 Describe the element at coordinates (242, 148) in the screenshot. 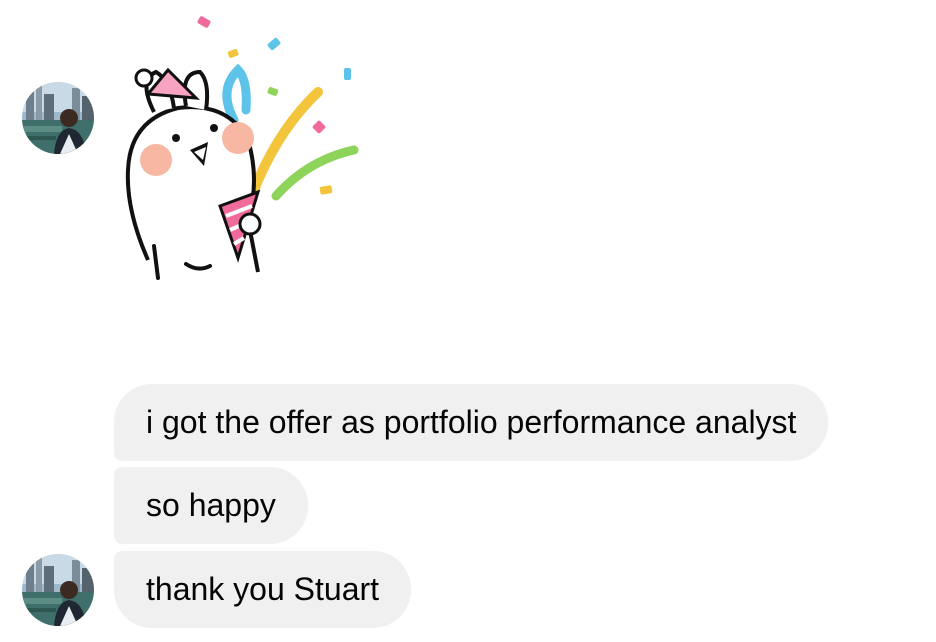

I see `party-rabbit-sticker-icon` at that location.